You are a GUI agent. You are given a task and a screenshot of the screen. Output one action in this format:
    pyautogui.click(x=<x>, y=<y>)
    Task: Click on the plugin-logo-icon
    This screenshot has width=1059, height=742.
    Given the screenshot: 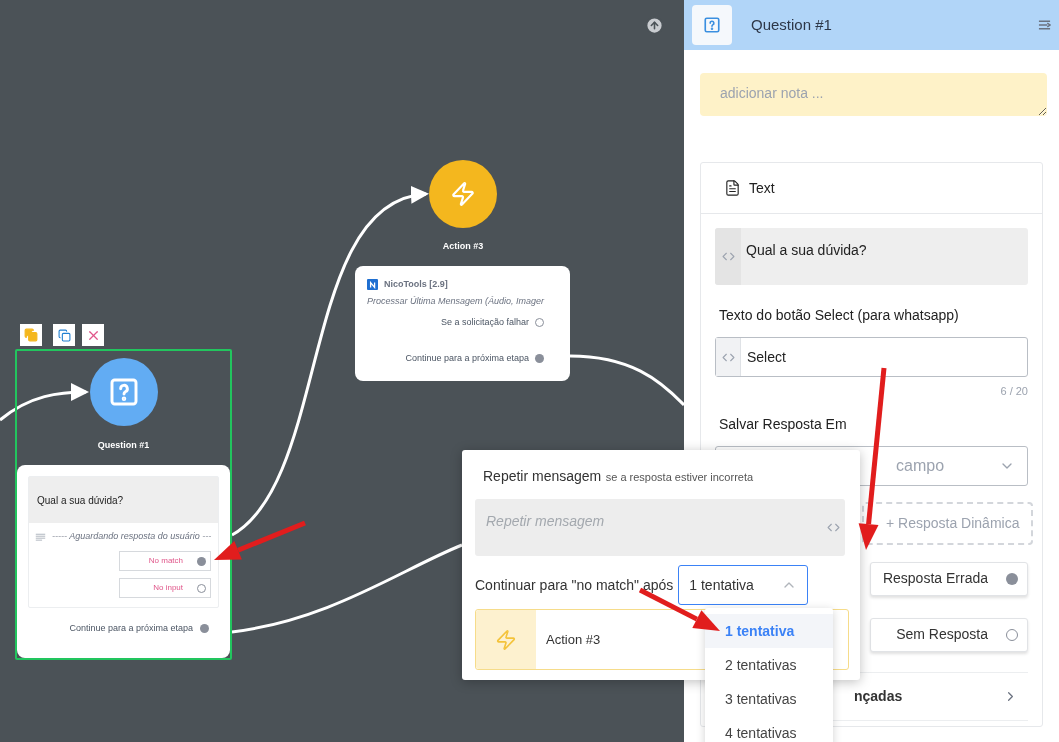 What is the action you would take?
    pyautogui.click(x=372, y=285)
    